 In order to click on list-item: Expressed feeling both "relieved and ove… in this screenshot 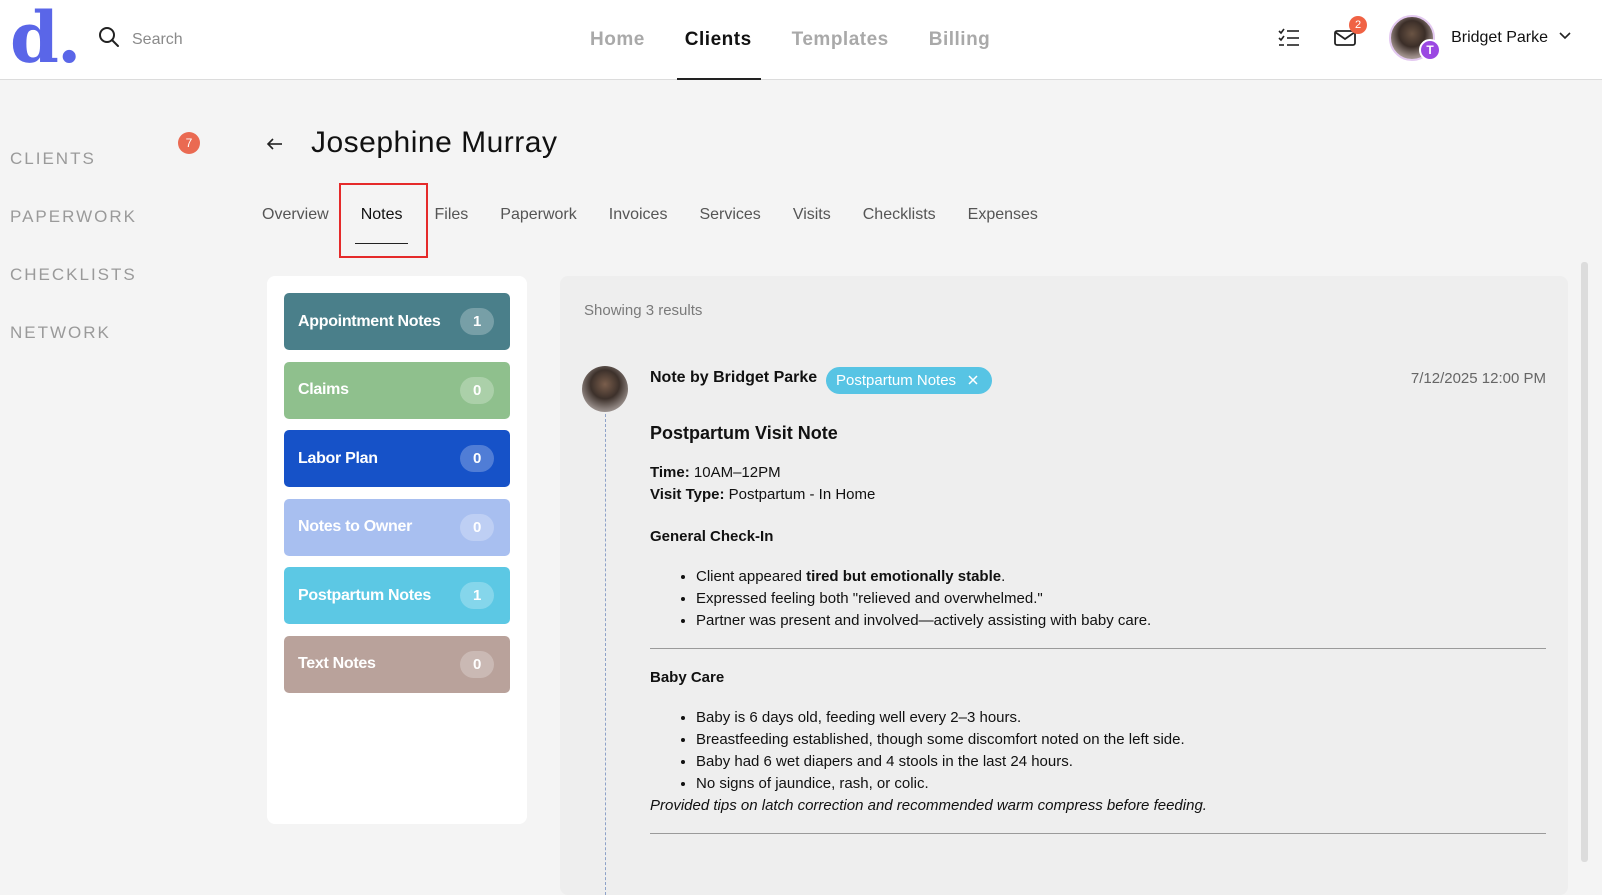, I will do `click(1121, 599)`.